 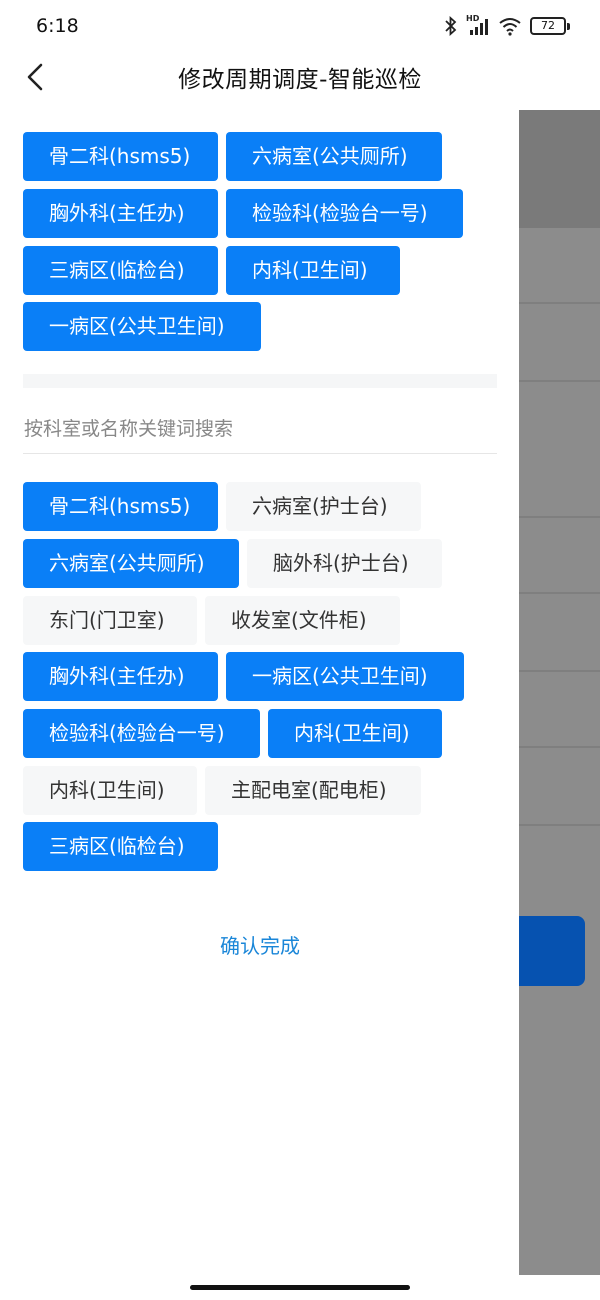 What do you see at coordinates (110, 620) in the screenshot?
I see `option-chip: 东门(门卫室)` at bounding box center [110, 620].